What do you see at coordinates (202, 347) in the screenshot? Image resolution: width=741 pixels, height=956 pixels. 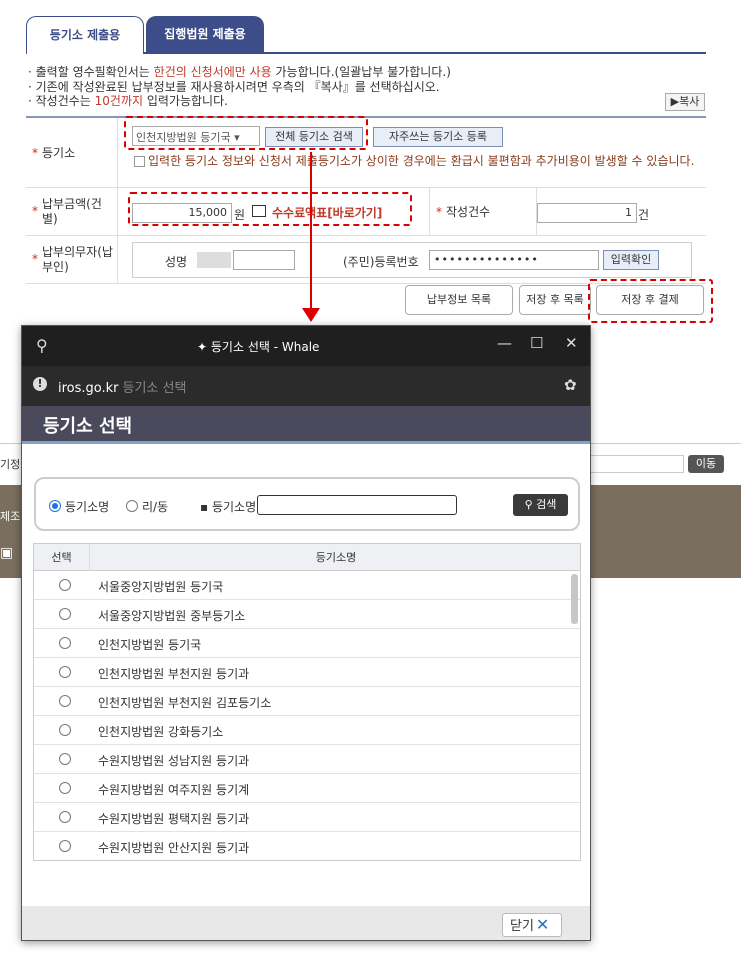 I see `whale-icon: ✦` at bounding box center [202, 347].